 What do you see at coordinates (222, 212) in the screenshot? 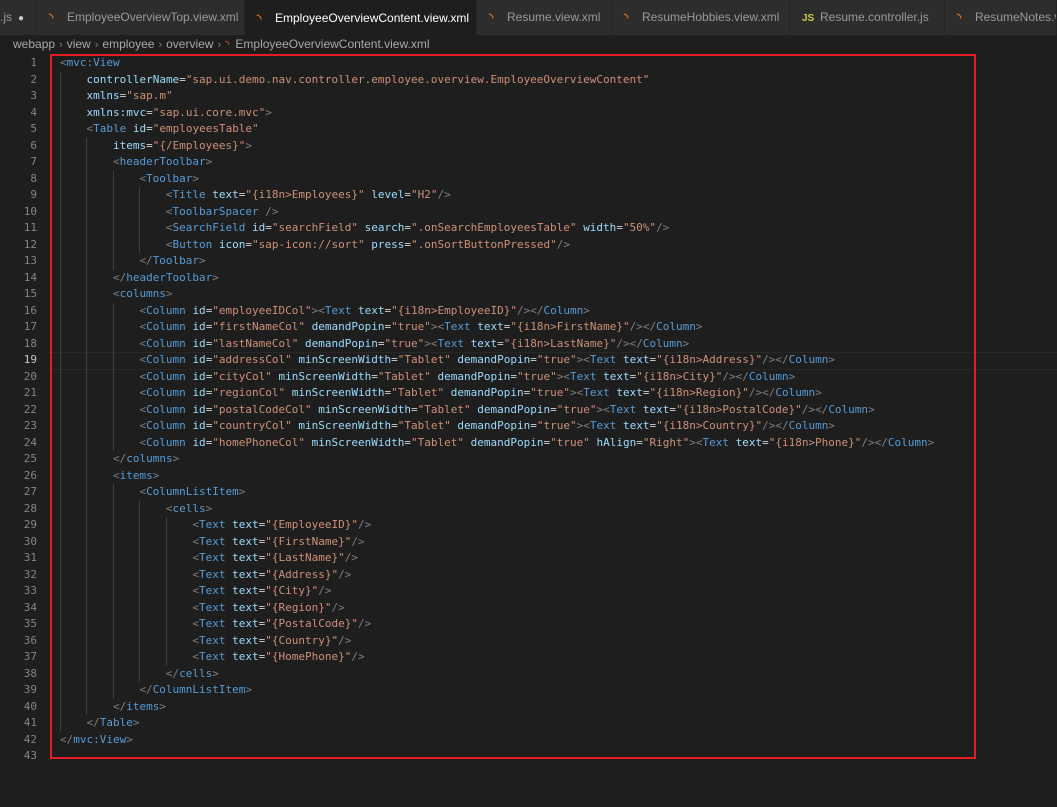
I see `code-line: <ToolbarSpacer />` at bounding box center [222, 212].